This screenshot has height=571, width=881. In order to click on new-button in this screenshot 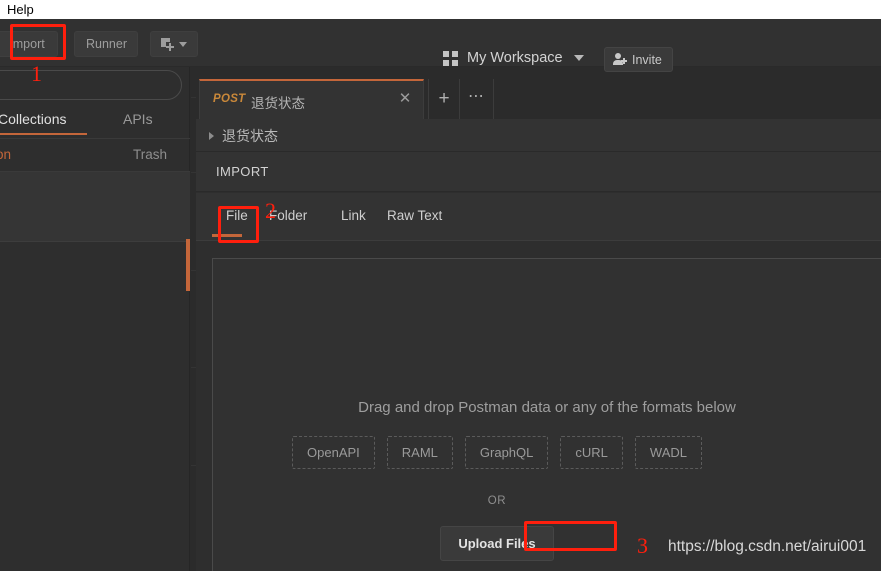, I will do `click(174, 44)`.